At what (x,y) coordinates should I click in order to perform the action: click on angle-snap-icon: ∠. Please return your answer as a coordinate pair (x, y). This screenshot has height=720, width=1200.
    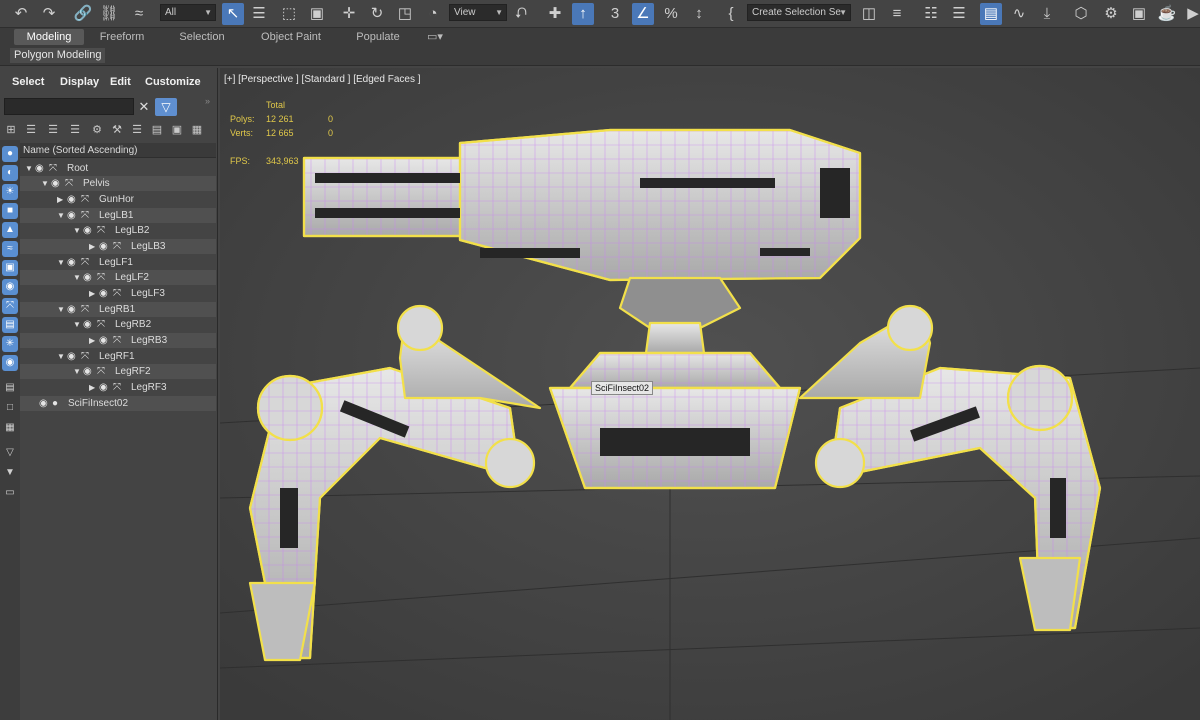
    Looking at the image, I should click on (643, 14).